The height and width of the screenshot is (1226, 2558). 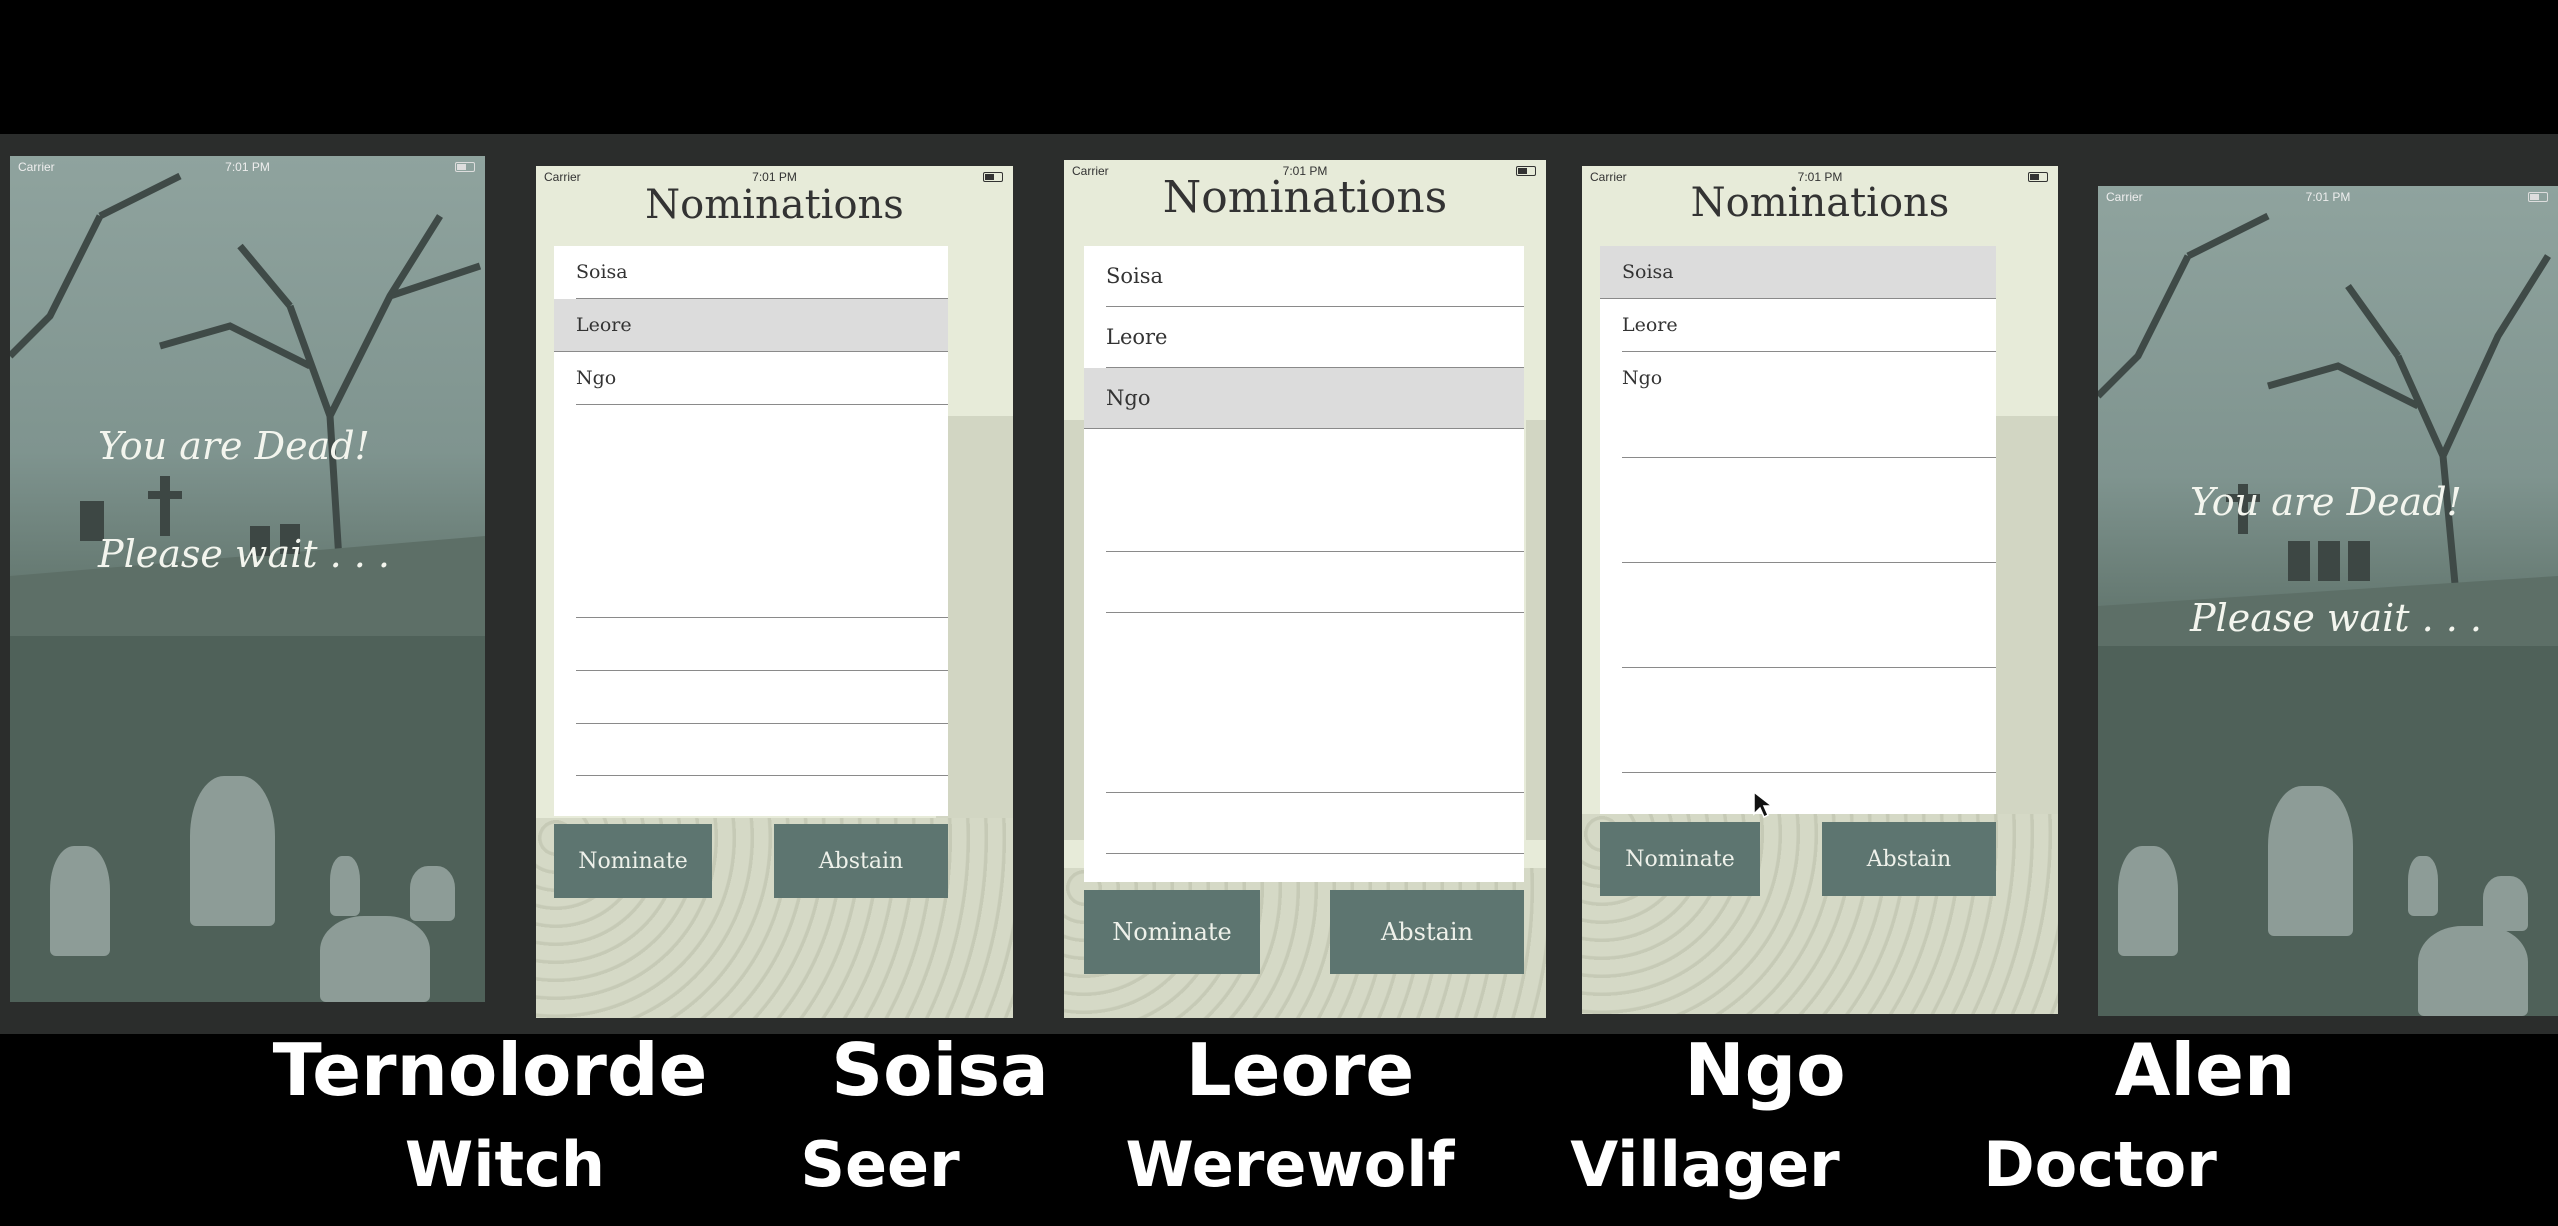 I want to click on battery-icon, so click(x=993, y=177).